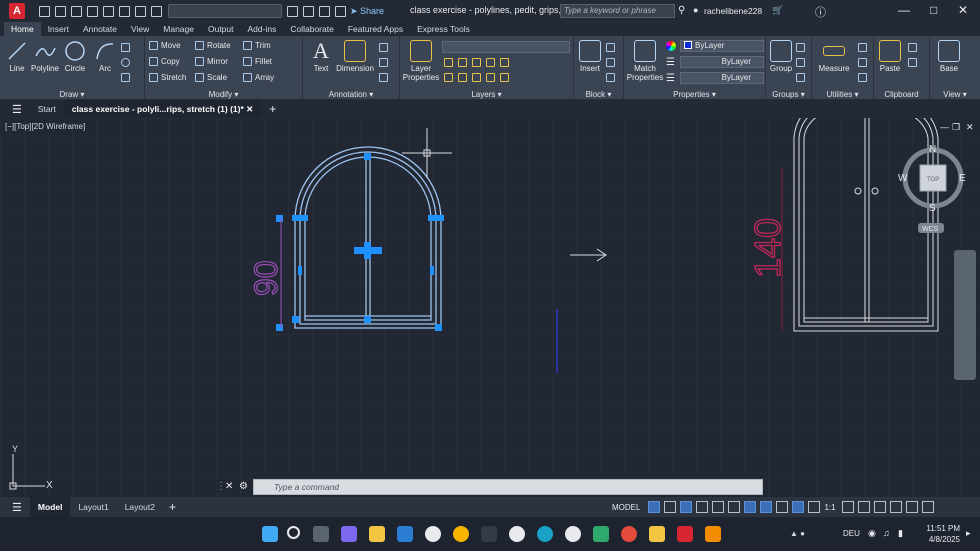  What do you see at coordinates (321, 534) in the screenshot?
I see `task-view-icon` at bounding box center [321, 534].